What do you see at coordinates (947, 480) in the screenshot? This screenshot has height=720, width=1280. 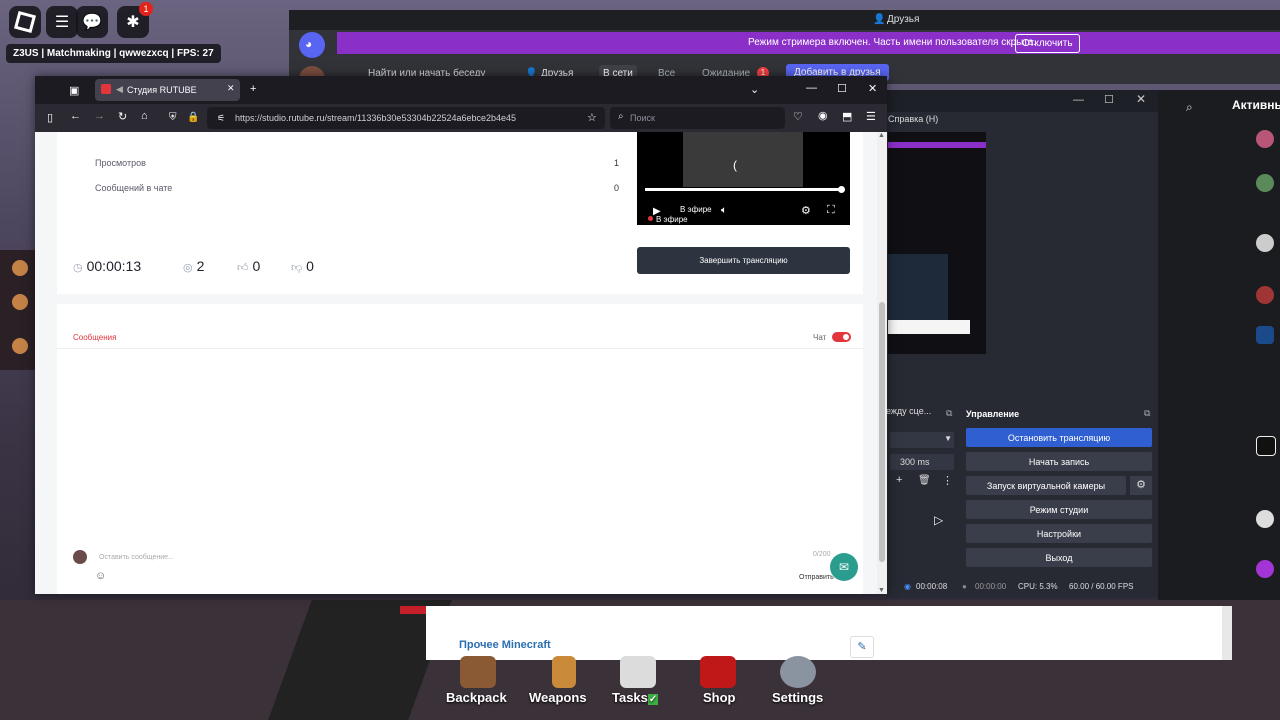 I see `more-icon: ⋮` at bounding box center [947, 480].